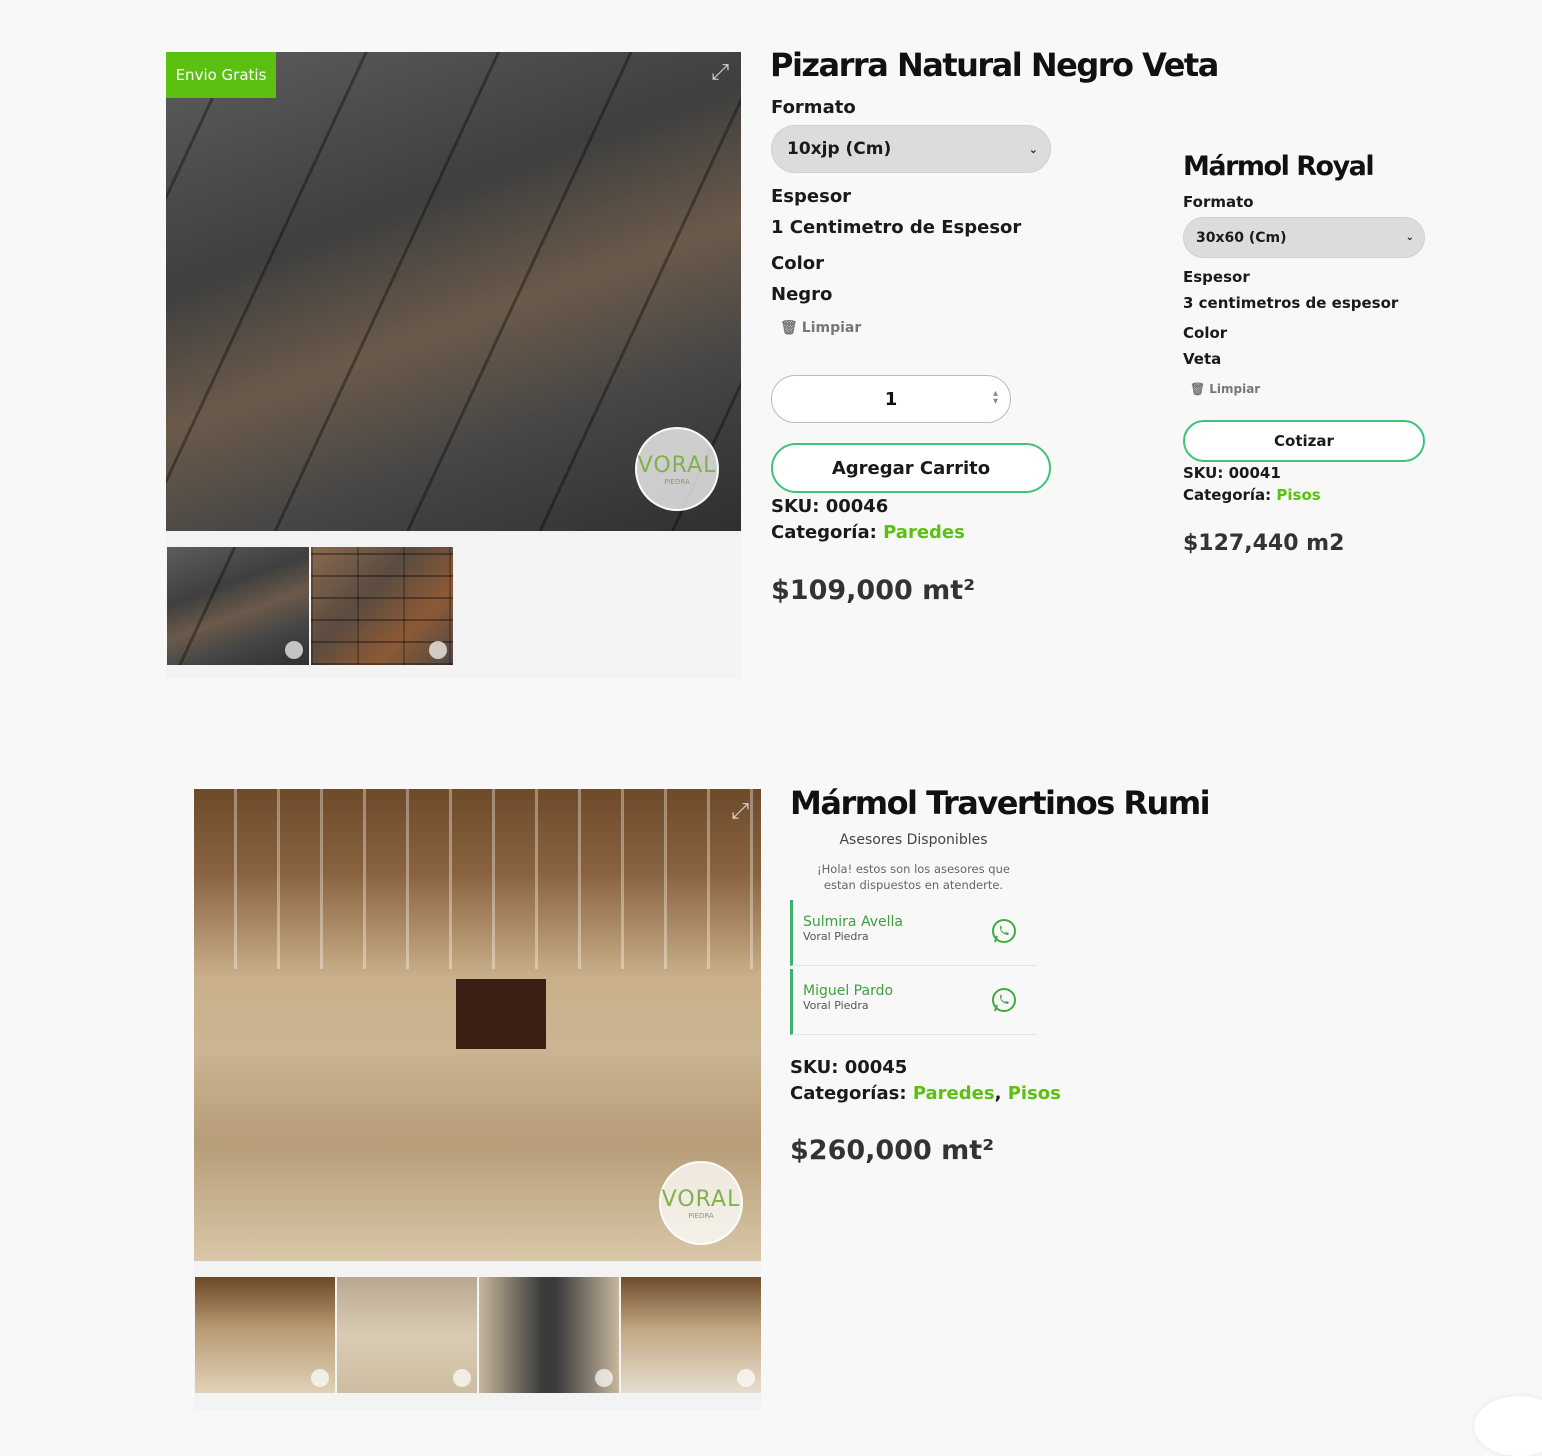  I want to click on chat-widget-edge, so click(1508, 1426).